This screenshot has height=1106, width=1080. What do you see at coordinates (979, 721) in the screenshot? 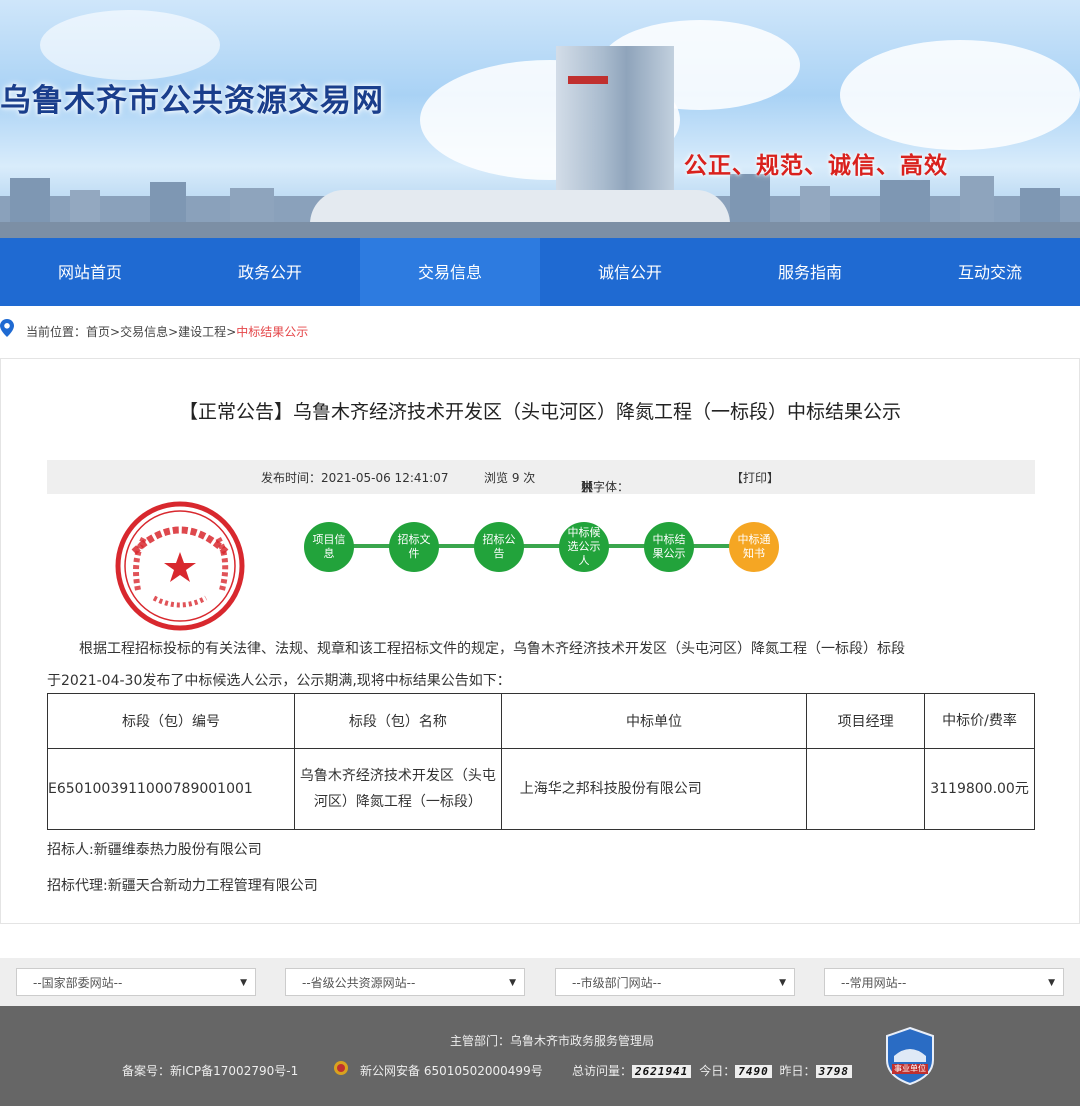
I see `table-header-cell: 中标价/费率` at bounding box center [979, 721].